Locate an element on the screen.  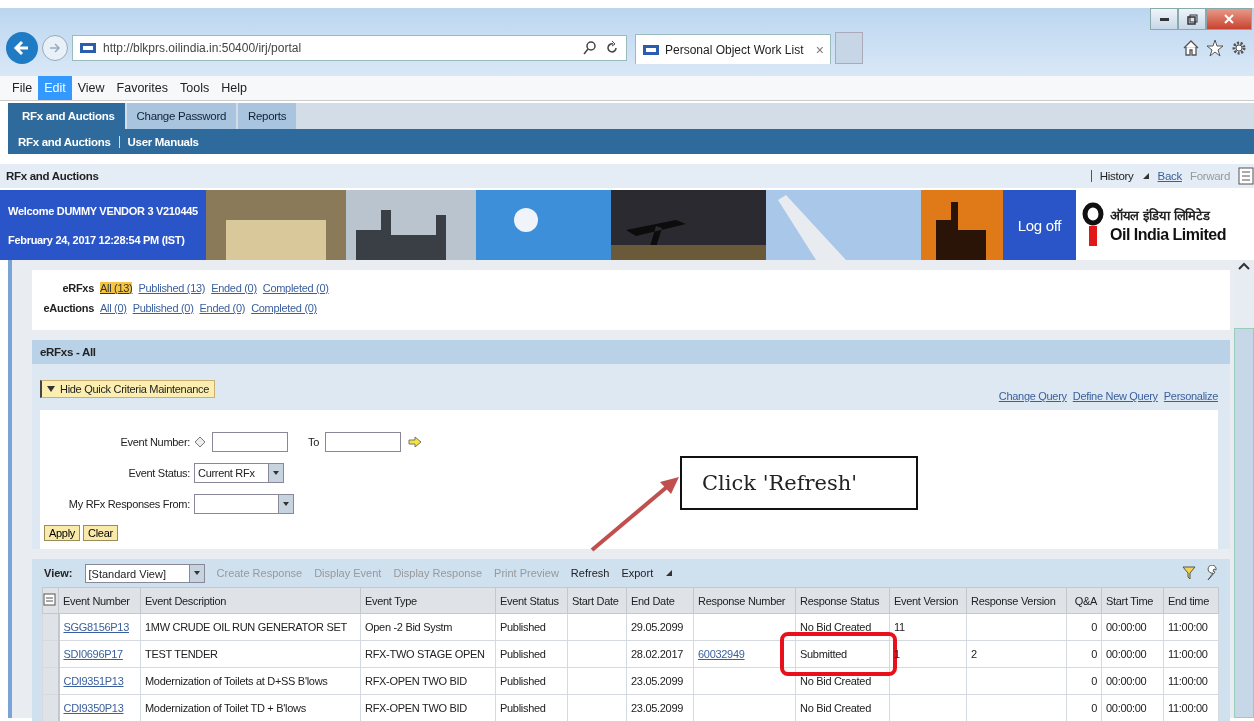
minimize-icon is located at coordinates (1164, 19).